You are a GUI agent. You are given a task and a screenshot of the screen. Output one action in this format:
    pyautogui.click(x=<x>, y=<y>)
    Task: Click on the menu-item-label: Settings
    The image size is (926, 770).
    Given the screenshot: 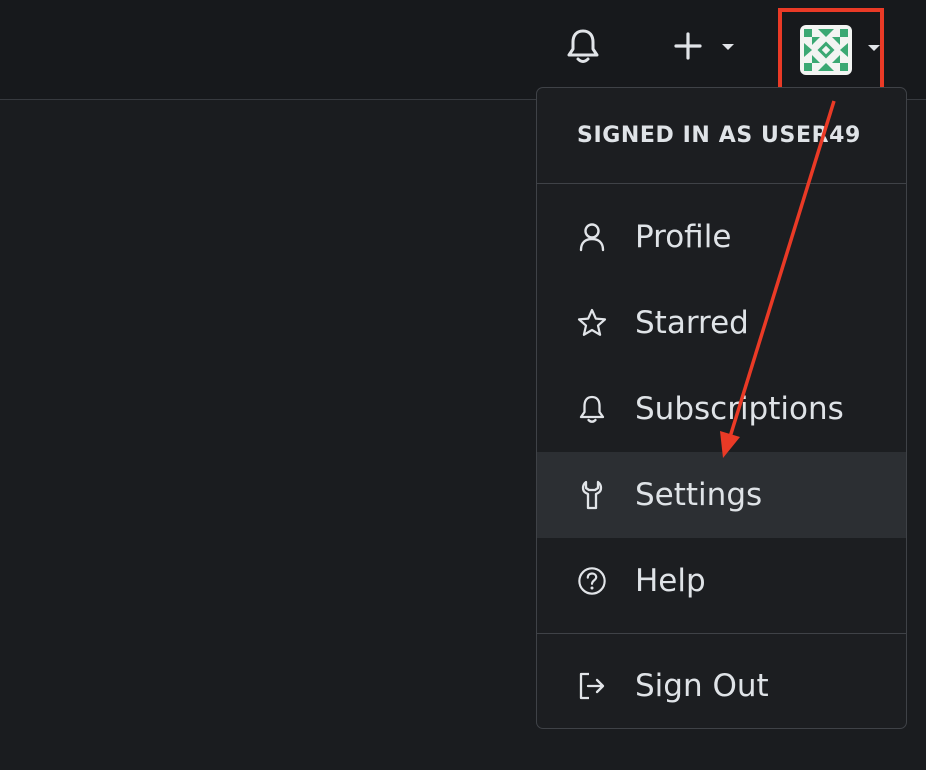 What is the action you would take?
    pyautogui.click(x=699, y=495)
    